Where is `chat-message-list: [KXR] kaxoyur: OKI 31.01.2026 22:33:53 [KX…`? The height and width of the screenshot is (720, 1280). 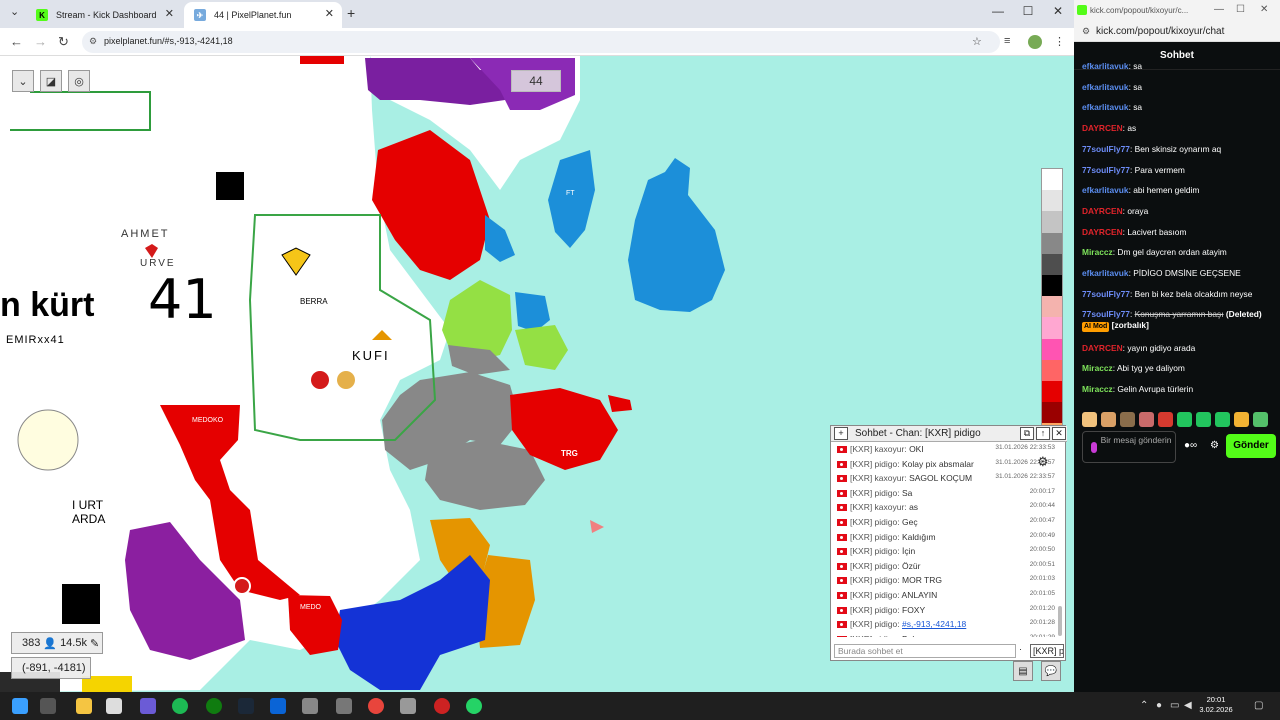
chat-message-list: [KXR] kaxoyur: OKI 31.01.2026 22:33:53 [KX… is located at coordinates (945, 540).